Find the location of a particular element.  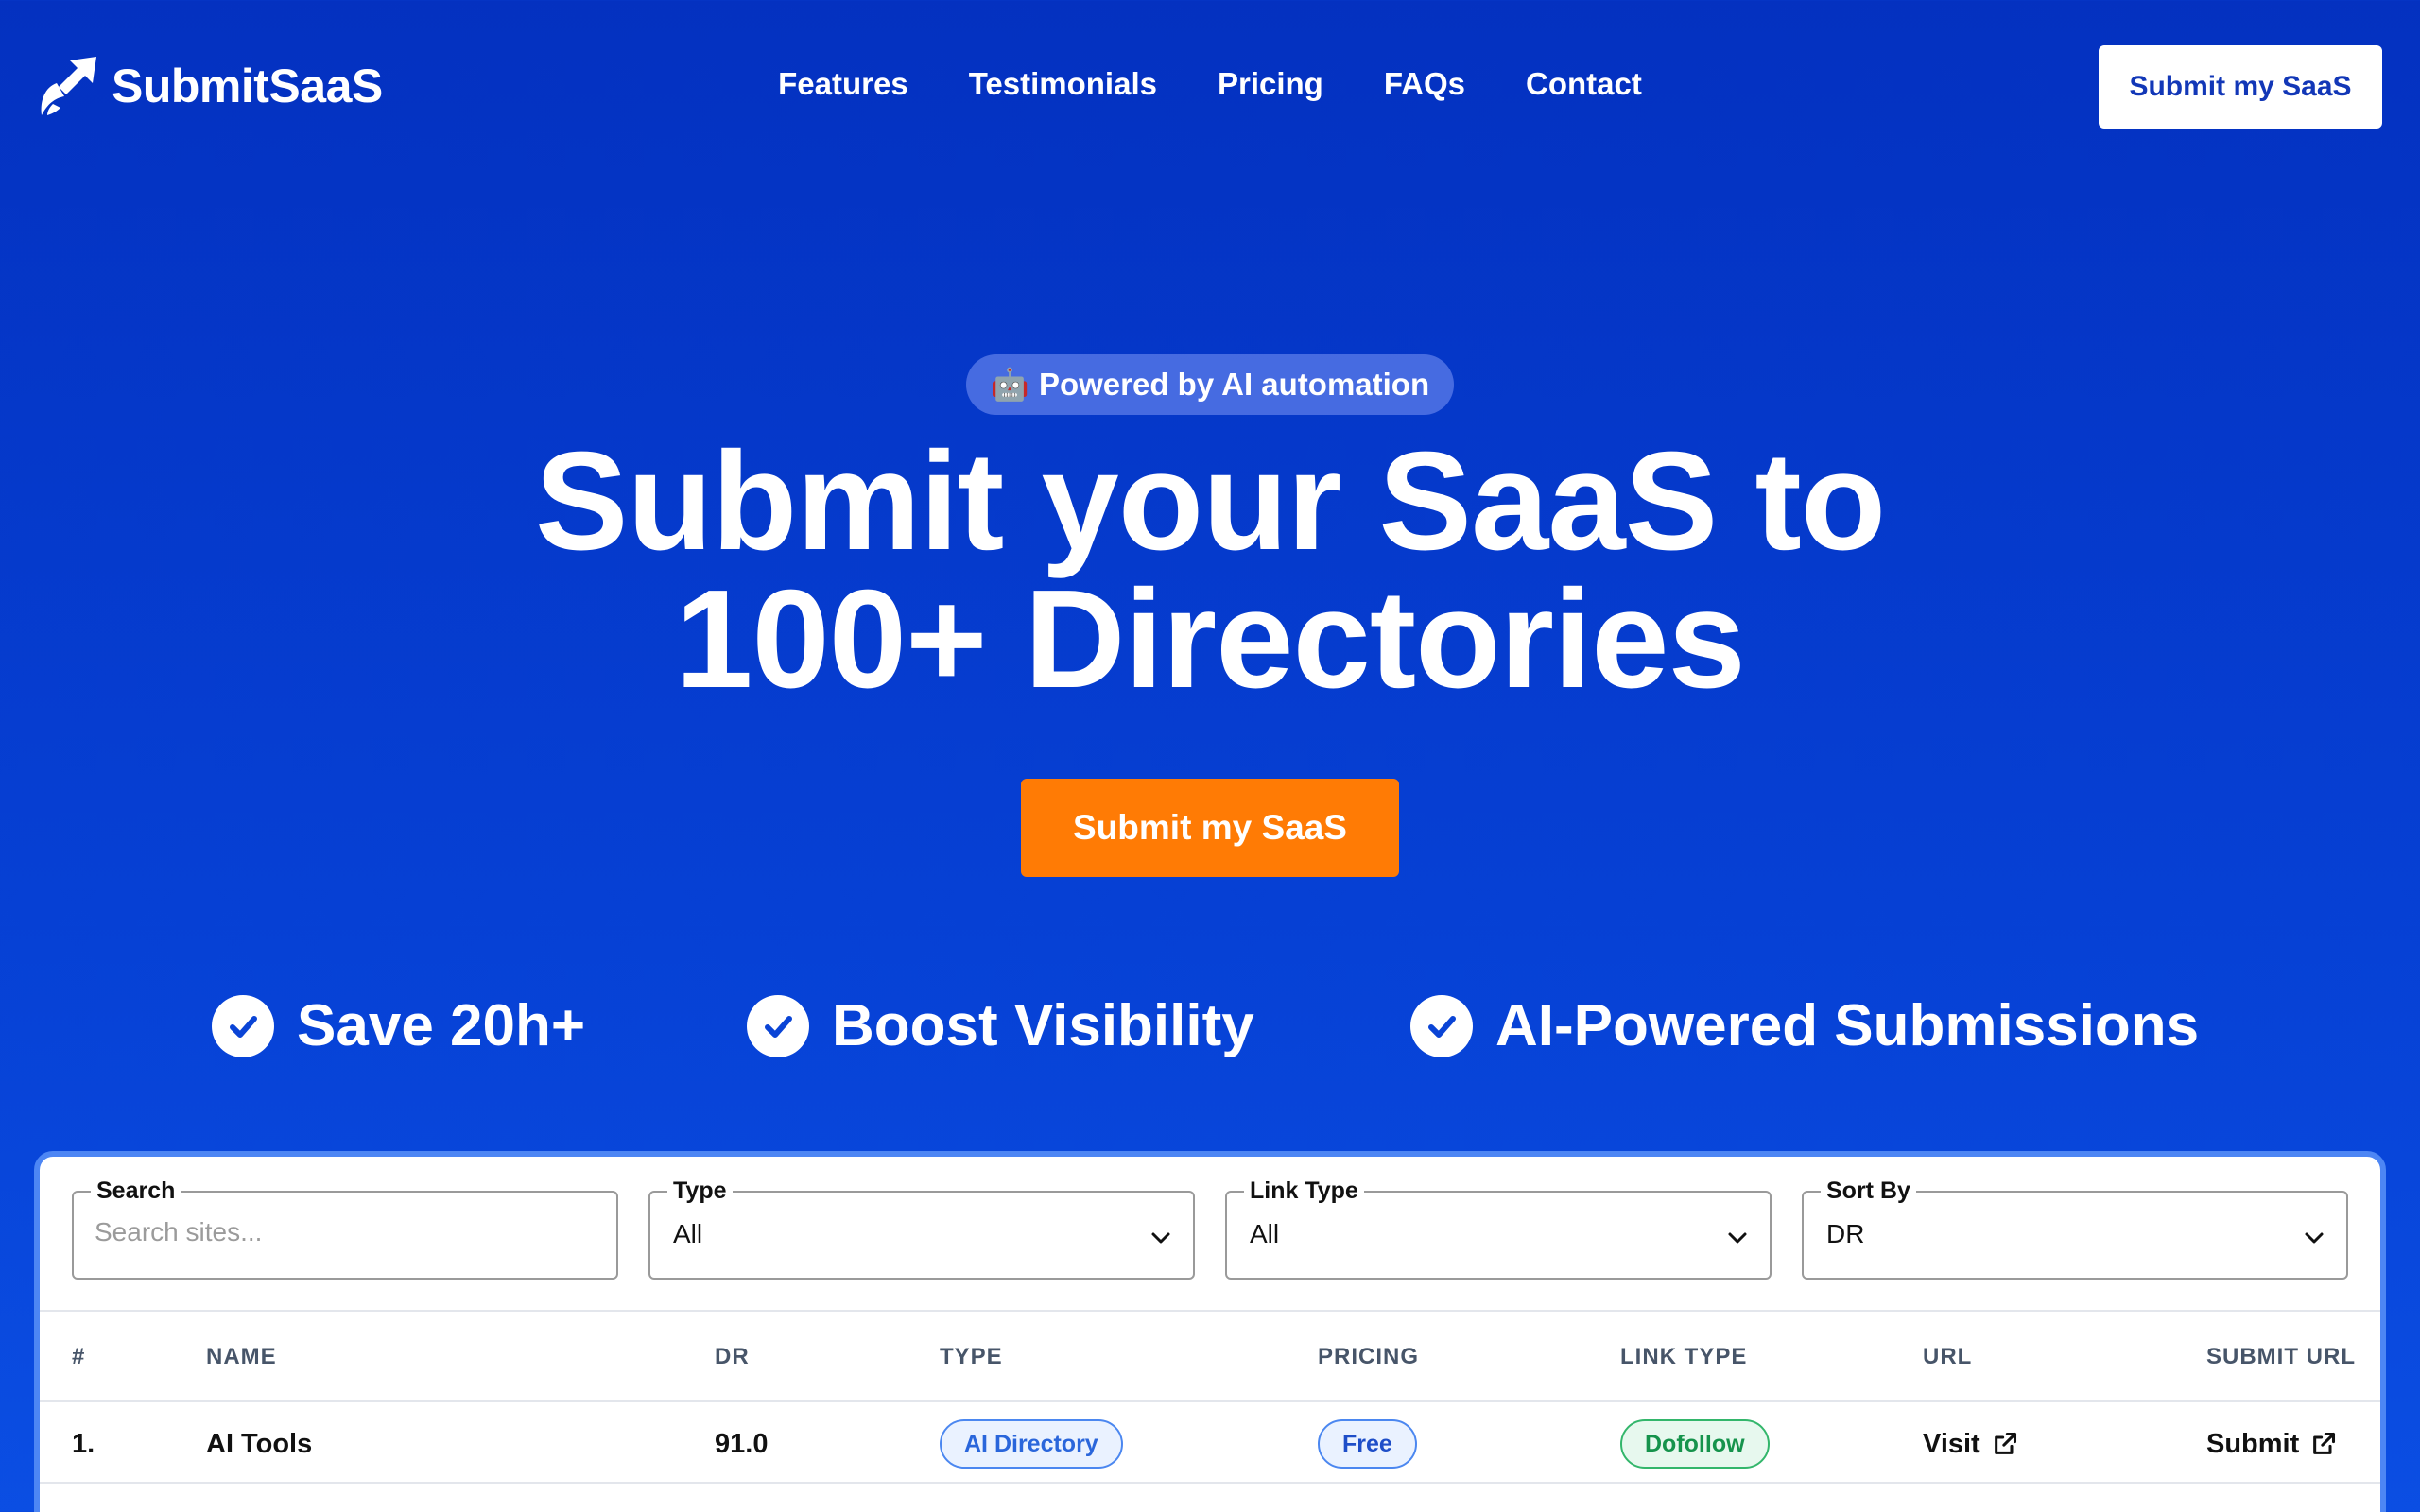

search-field: Search is located at coordinates (345, 1228).